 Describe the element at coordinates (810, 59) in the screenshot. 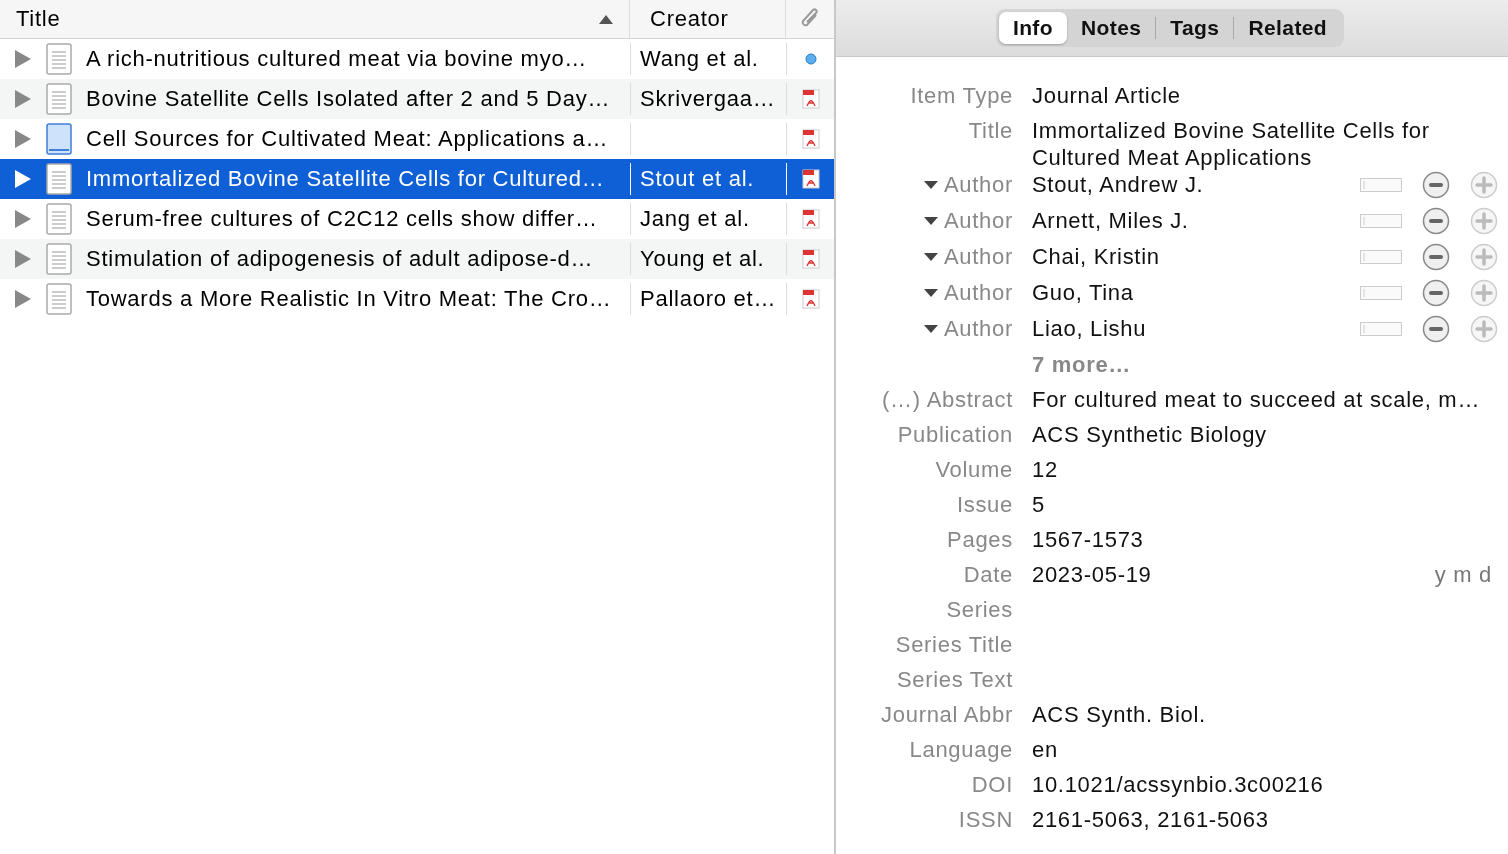

I see `attachment-dot-icon` at that location.